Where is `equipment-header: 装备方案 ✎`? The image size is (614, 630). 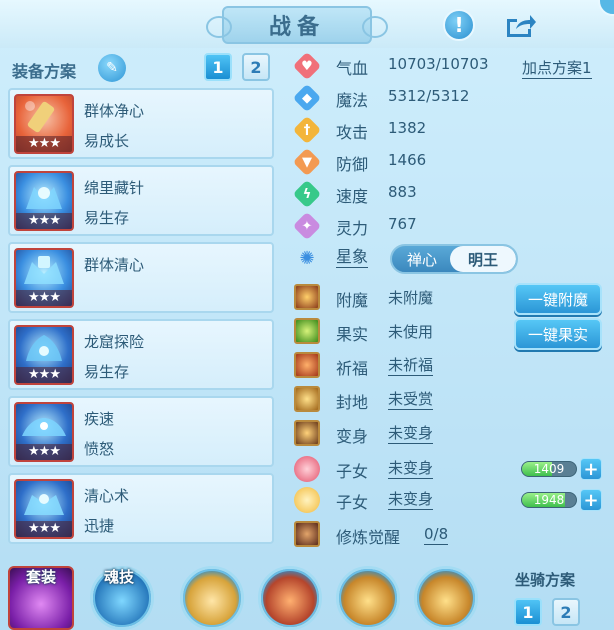 equipment-header: 装备方案 ✎ is located at coordinates (145, 68).